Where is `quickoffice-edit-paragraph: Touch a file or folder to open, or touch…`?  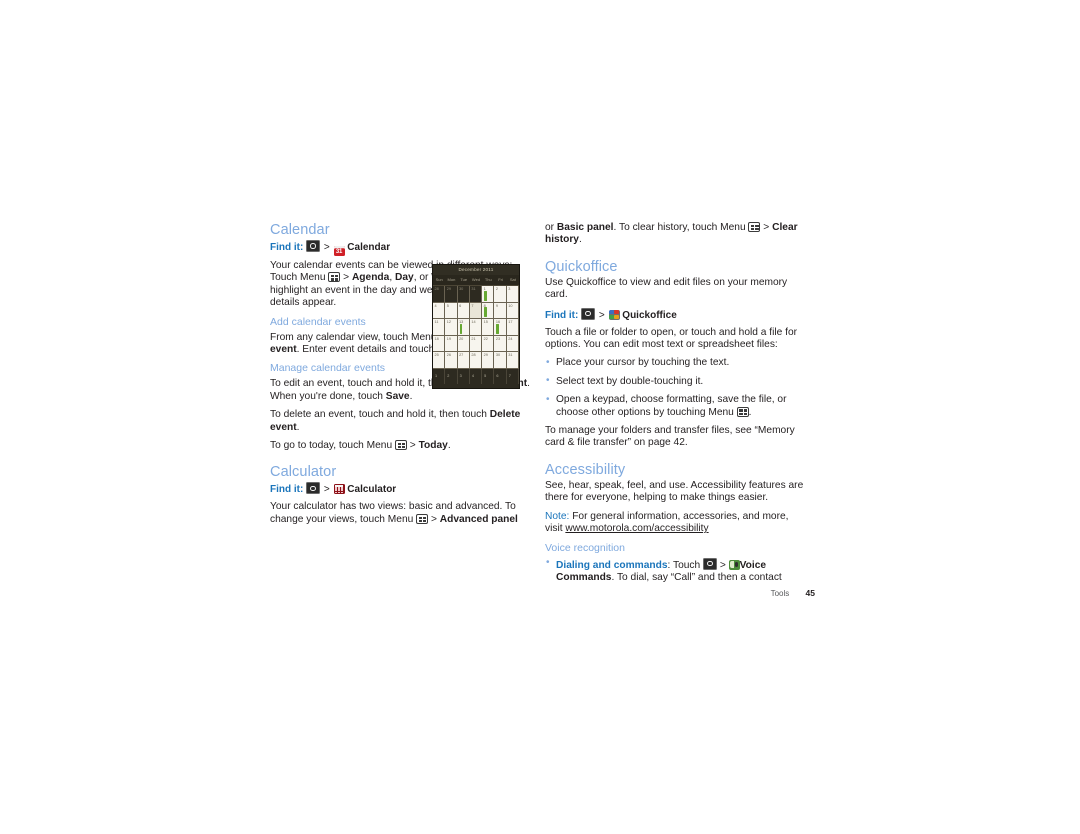 quickoffice-edit-paragraph: Touch a file or folder to open, or touch… is located at coordinates (671, 338).